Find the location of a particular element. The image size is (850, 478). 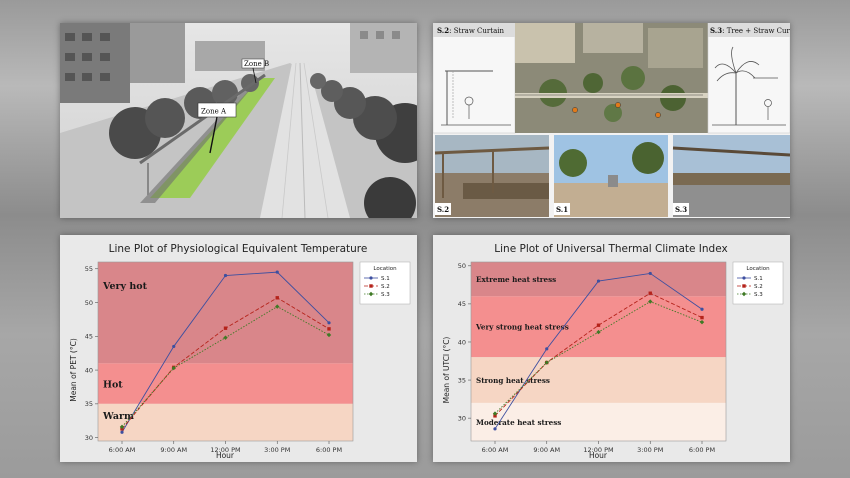

utci-x-axis-label: Hour is located at coordinates (598, 455).